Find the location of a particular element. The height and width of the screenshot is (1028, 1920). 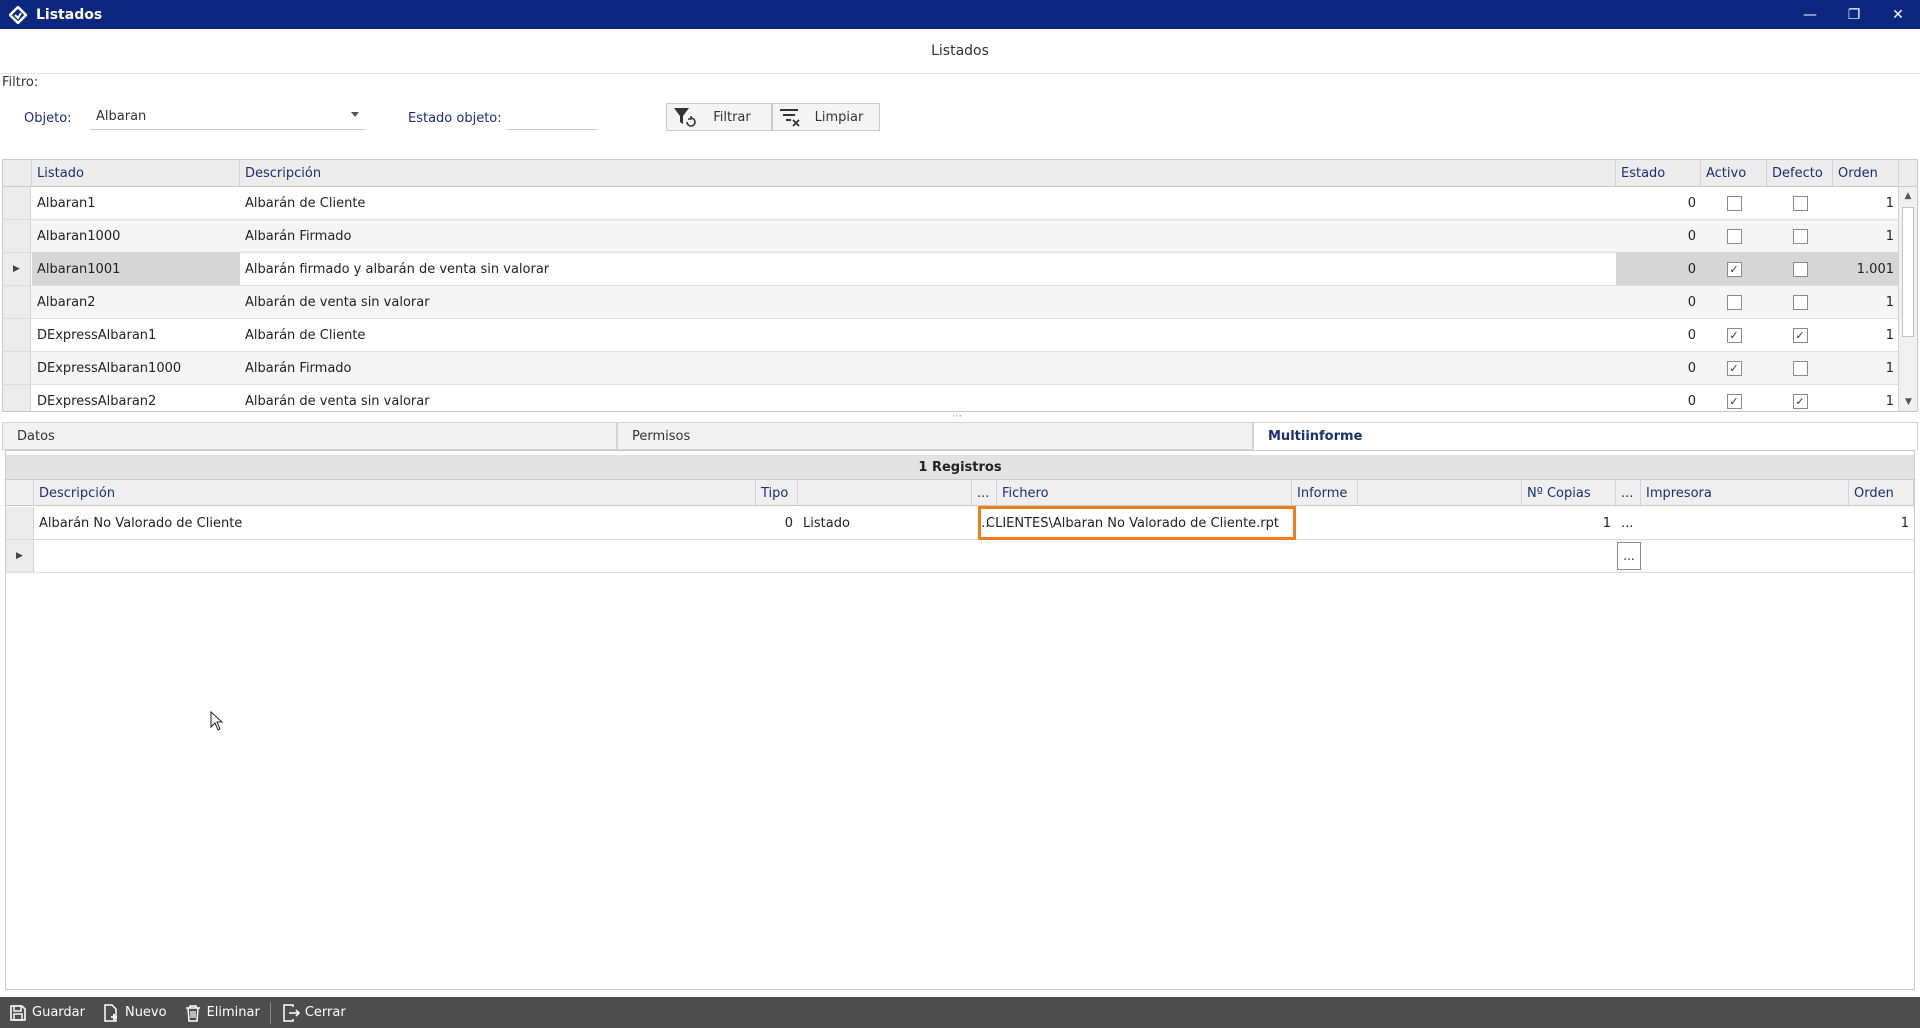

close-button: ✕ is located at coordinates (1898, 14).